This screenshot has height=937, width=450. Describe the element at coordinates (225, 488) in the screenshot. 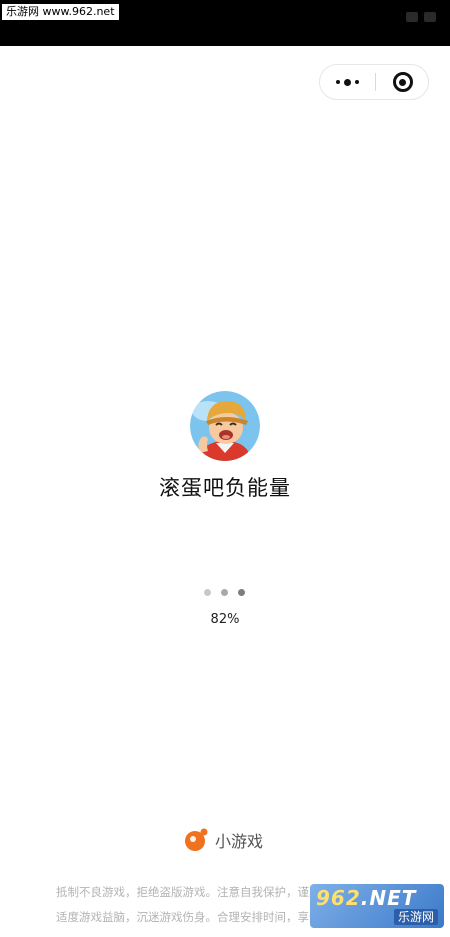

I see `game-title: 滚蛋吧负能量` at that location.